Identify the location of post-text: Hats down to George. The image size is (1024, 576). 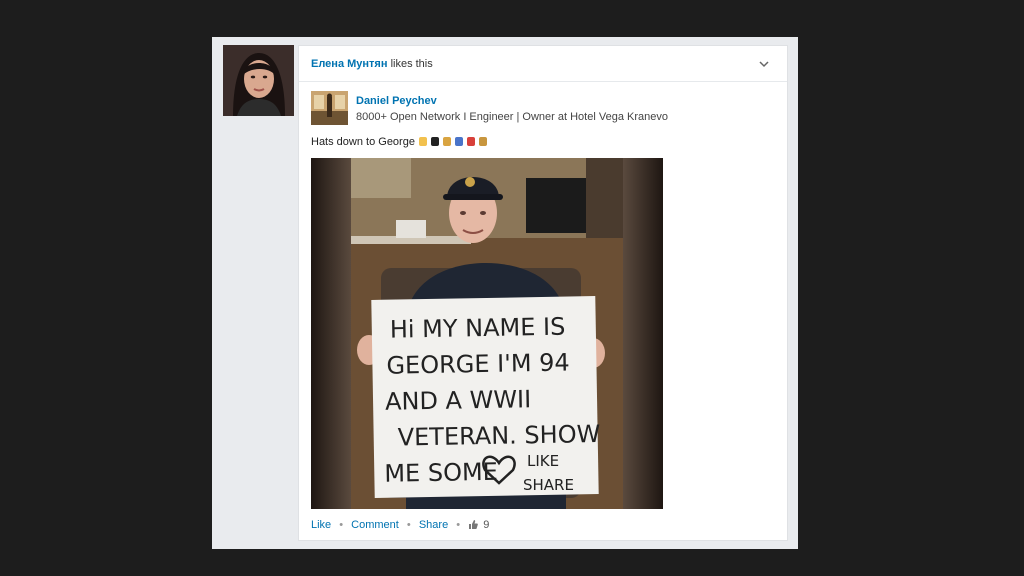
(399, 142).